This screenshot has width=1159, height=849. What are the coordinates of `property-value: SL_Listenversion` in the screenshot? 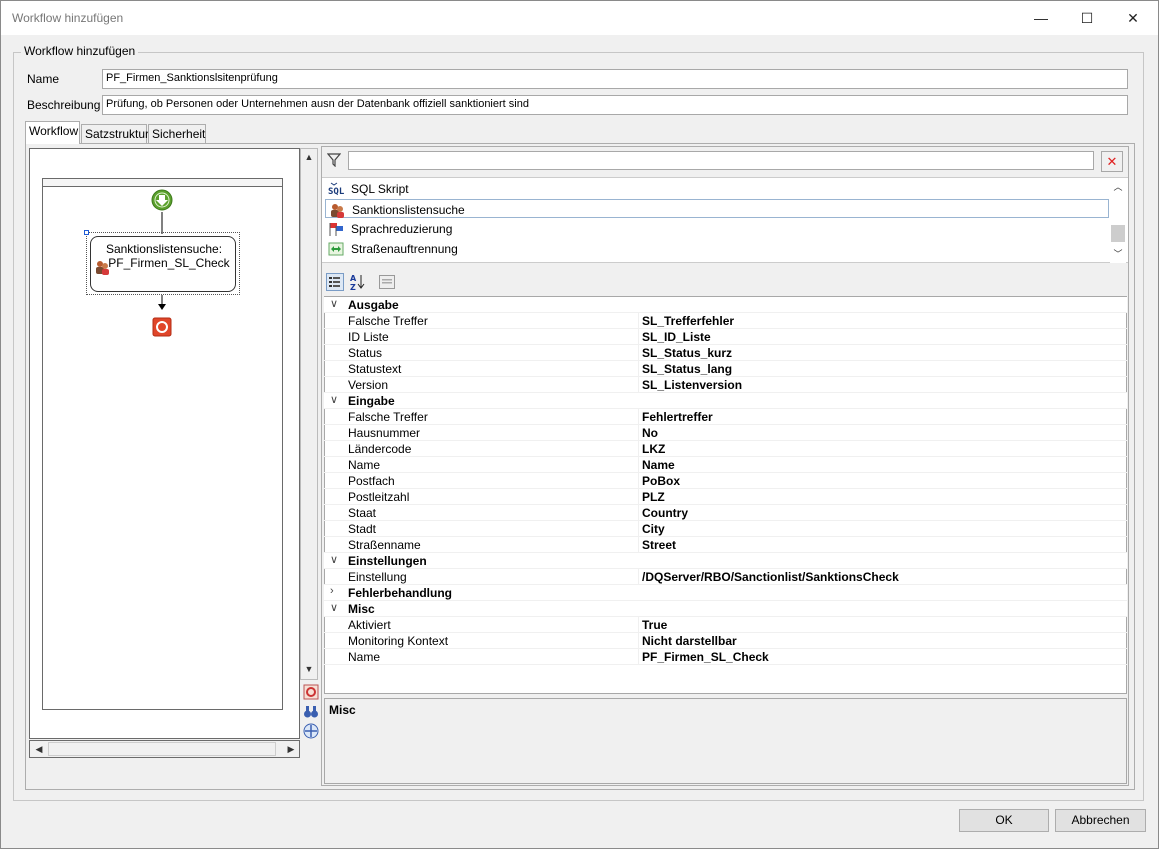 It's located at (692, 385).